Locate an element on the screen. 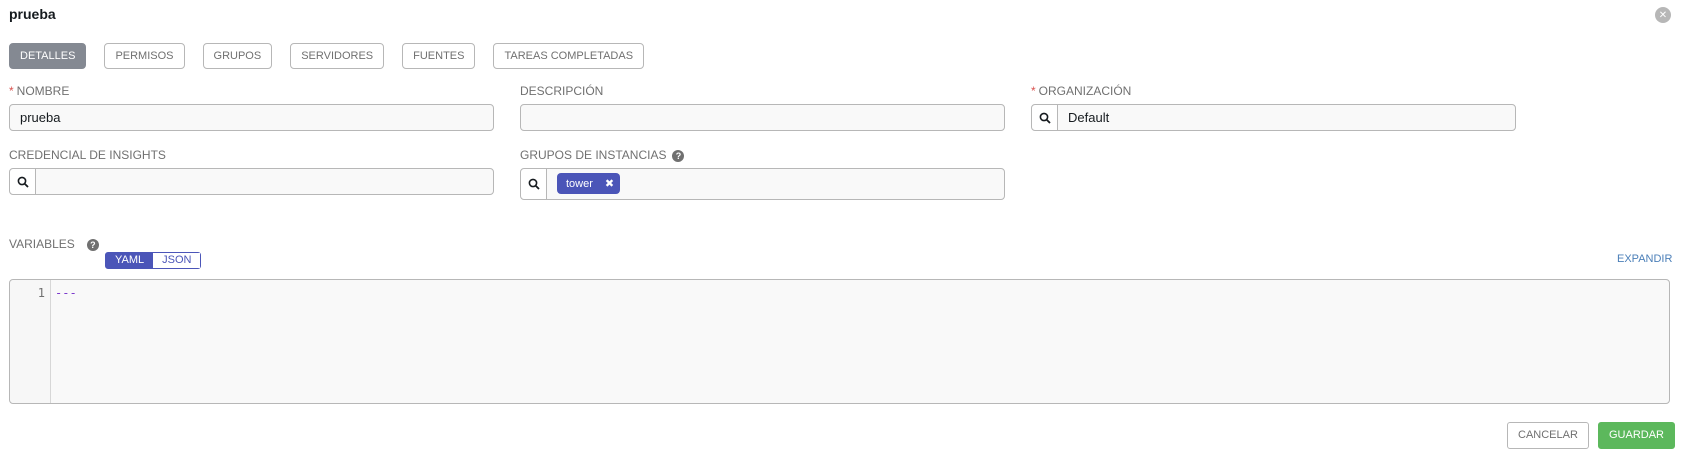 This screenshot has height=457, width=1682. organization-label: * ORGANIZACIÓN is located at coordinates (1081, 91).